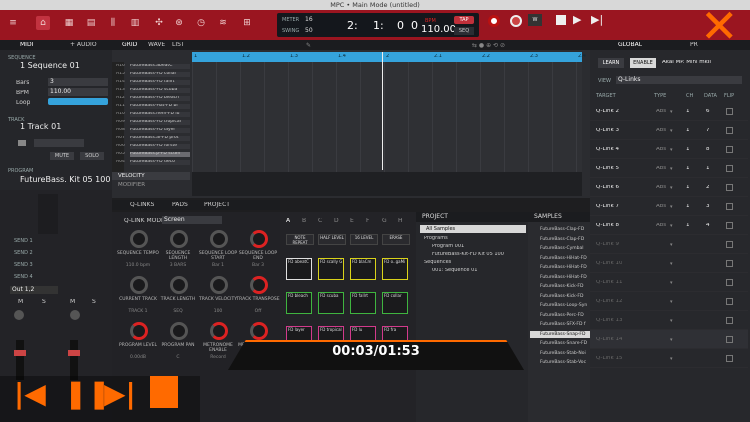 The width and height of the screenshot is (750, 422). I want to click on sample-item: FutureBass-Clap-FD, so click(560, 229).